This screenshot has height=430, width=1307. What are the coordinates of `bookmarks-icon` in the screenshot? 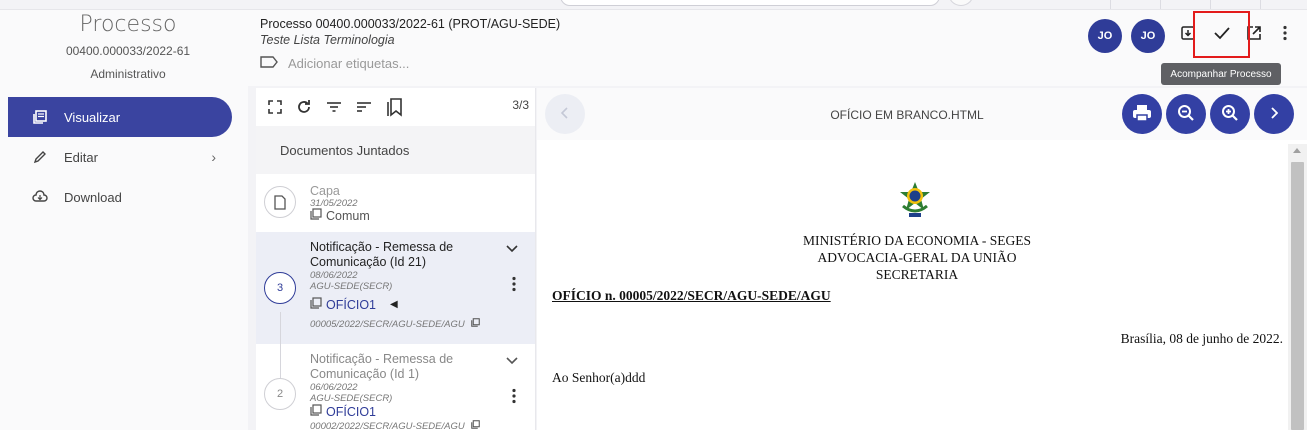 It's located at (395, 107).